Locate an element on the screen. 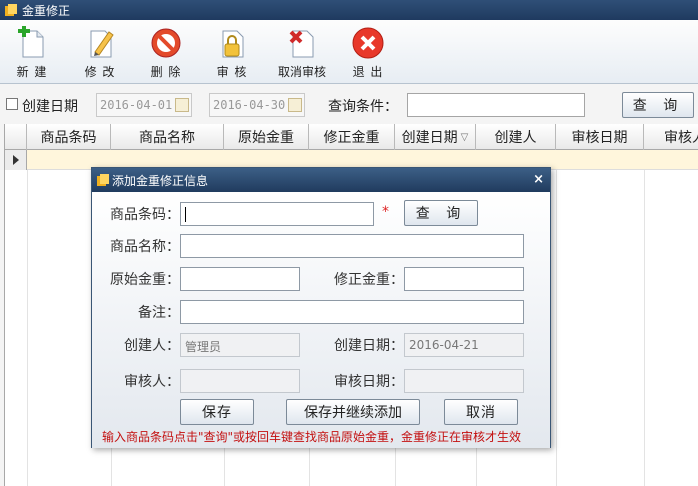 This screenshot has width=698, height=486. close-icon: × is located at coordinates (538, 179).